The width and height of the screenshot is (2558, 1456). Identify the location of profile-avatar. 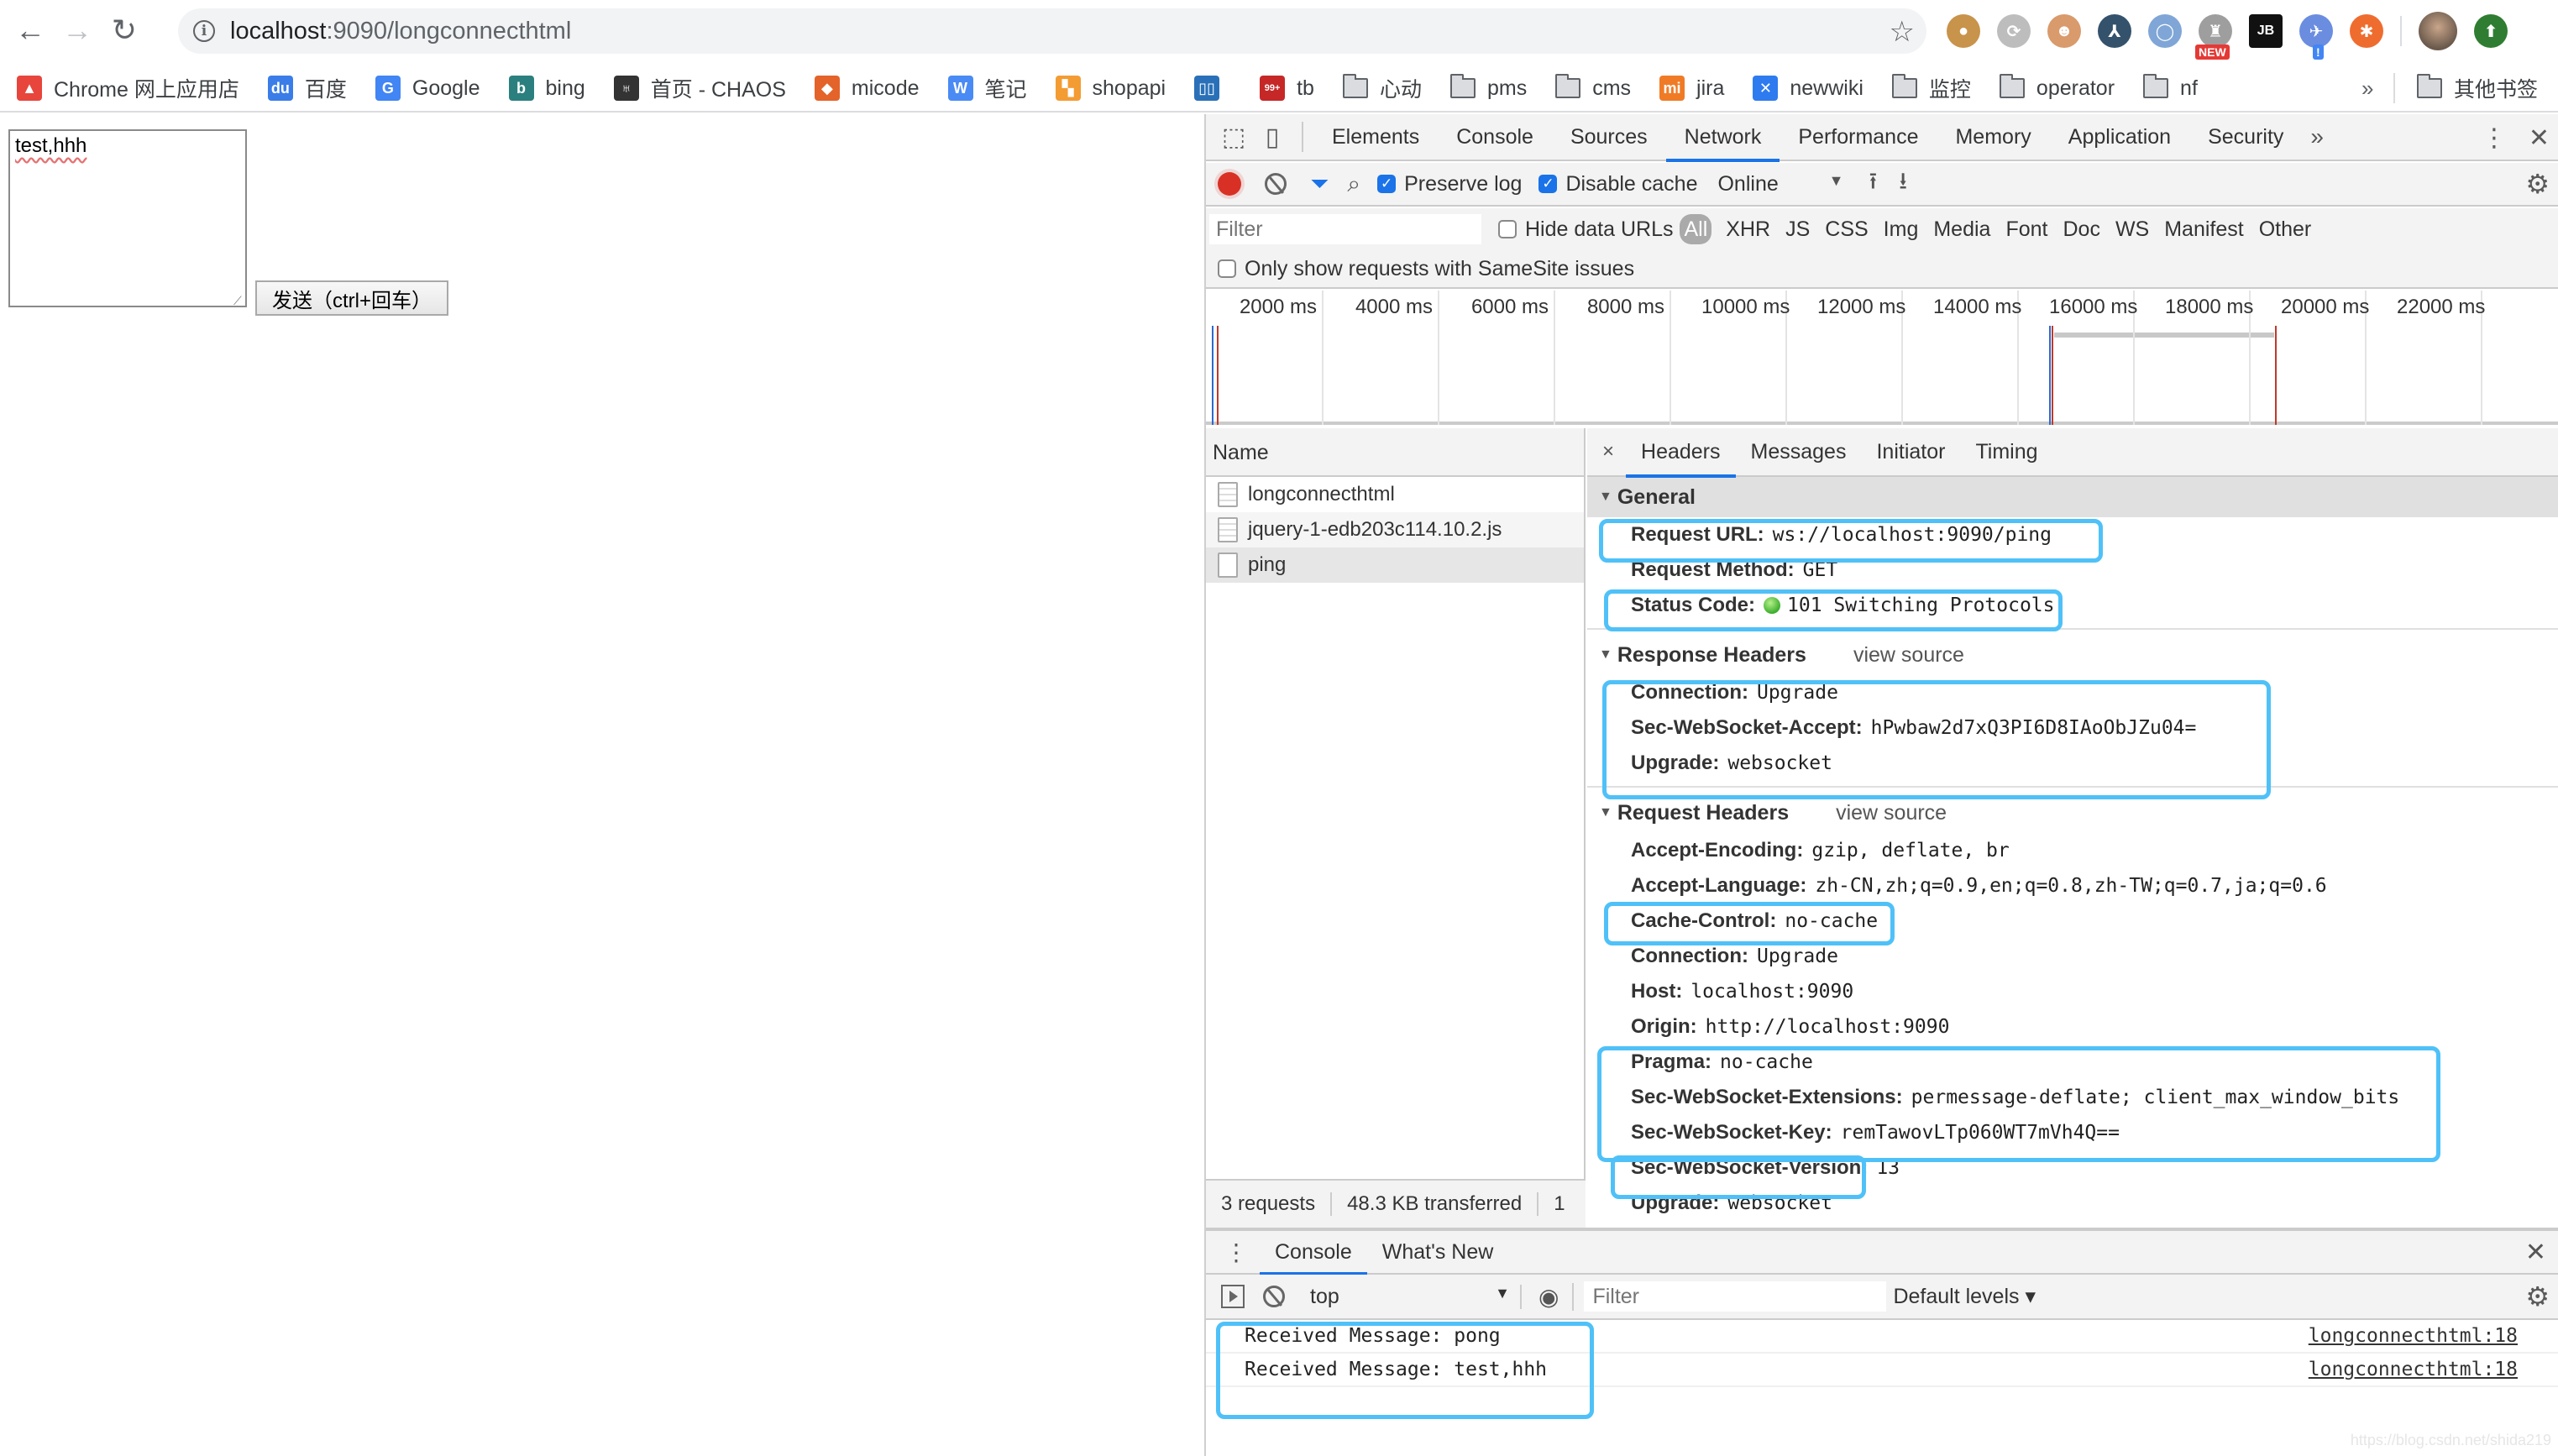
(2438, 31).